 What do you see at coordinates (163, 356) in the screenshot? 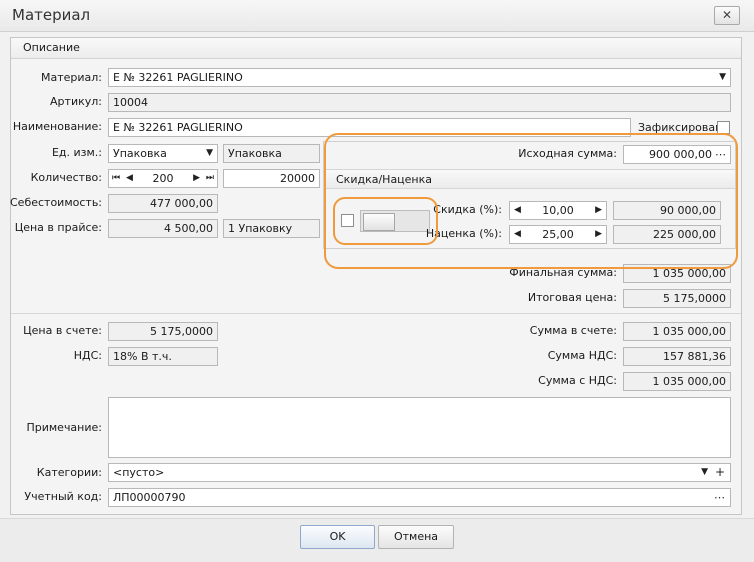
I see `vat-field: 18% В т.ч.` at bounding box center [163, 356].